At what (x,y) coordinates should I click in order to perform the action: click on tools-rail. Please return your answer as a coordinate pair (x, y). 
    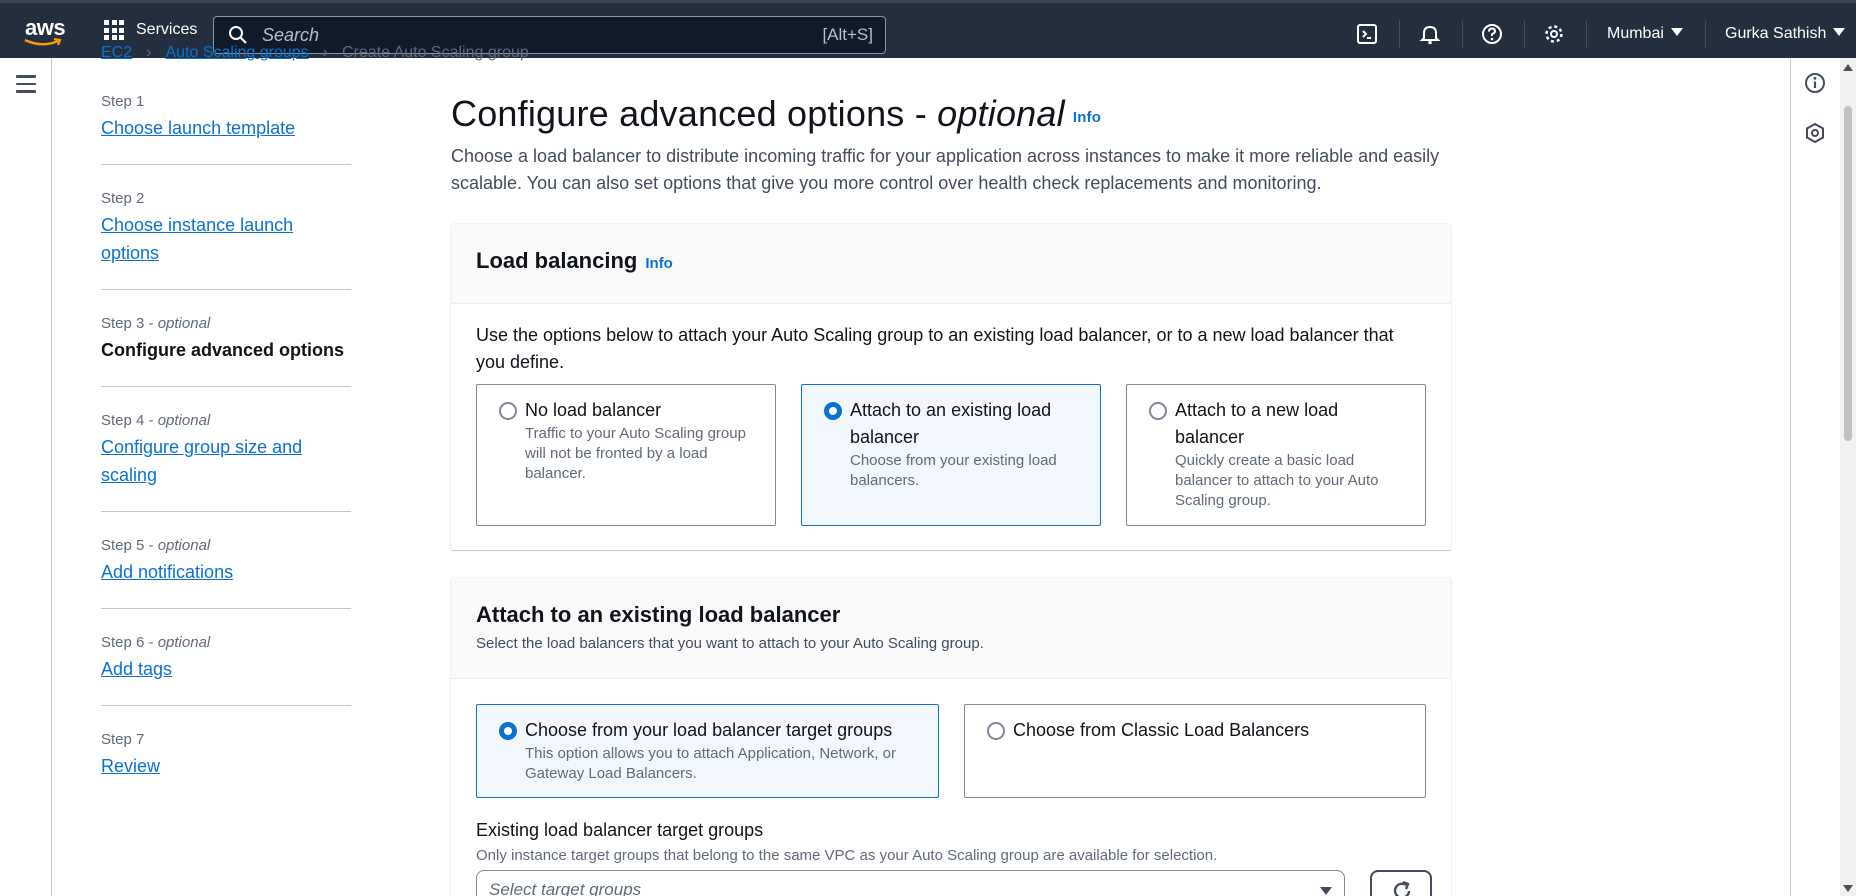
    Looking at the image, I should click on (1815, 477).